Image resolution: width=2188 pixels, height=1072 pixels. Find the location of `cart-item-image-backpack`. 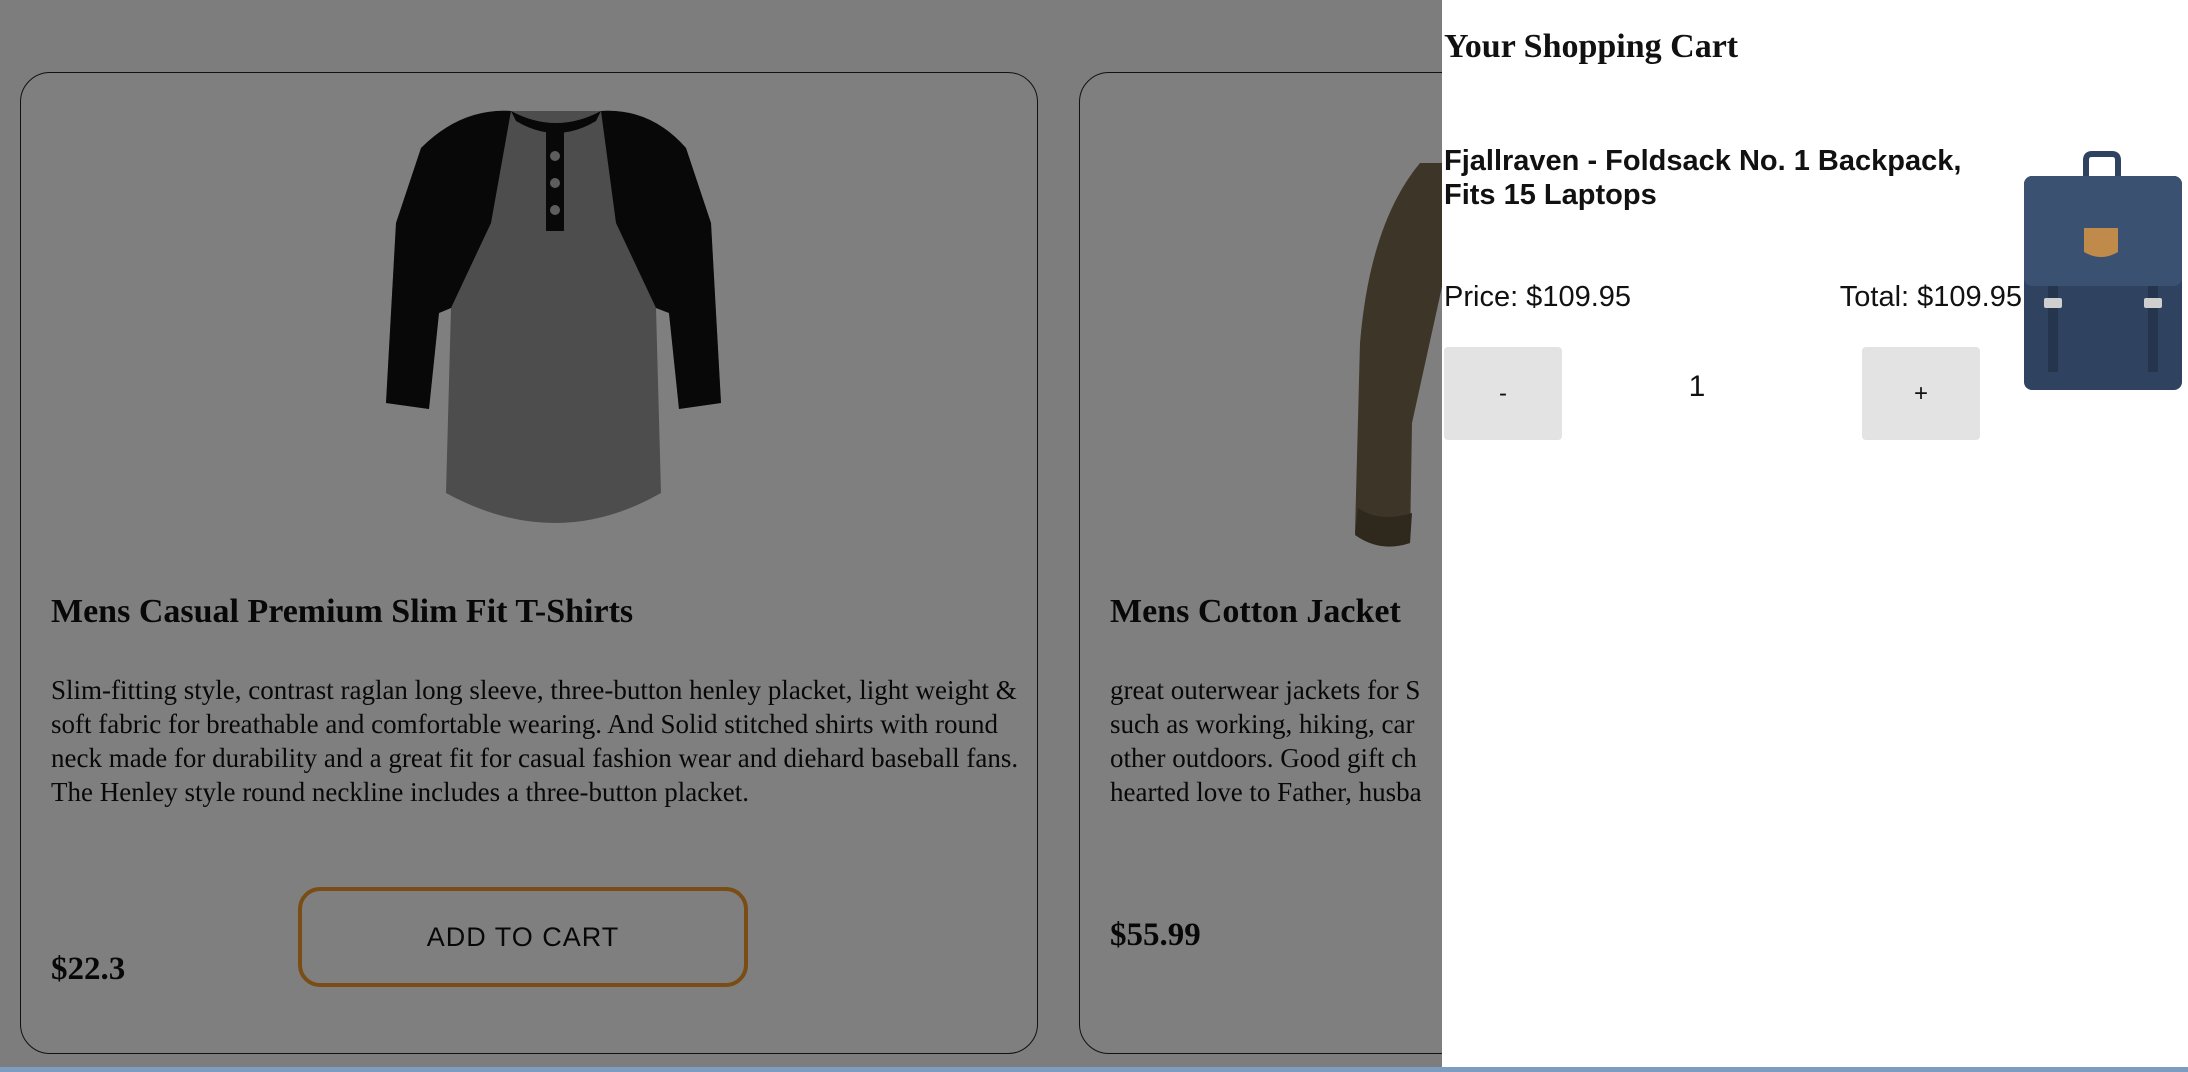

cart-item-image-backpack is located at coordinates (2103, 270).